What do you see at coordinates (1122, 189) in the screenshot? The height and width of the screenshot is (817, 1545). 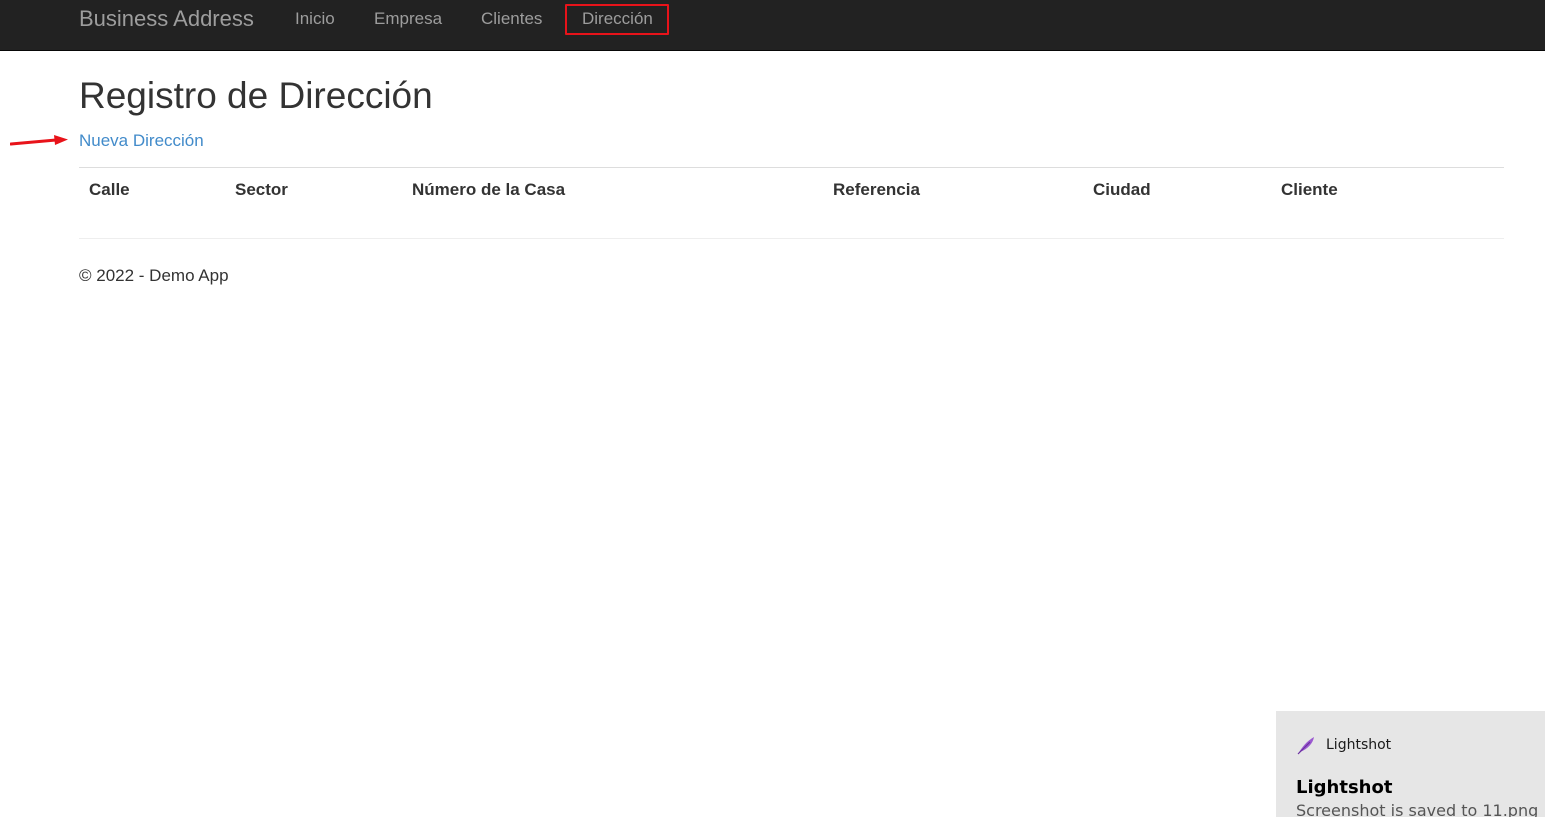 I see `column-header-ciudad: Ciudad` at bounding box center [1122, 189].